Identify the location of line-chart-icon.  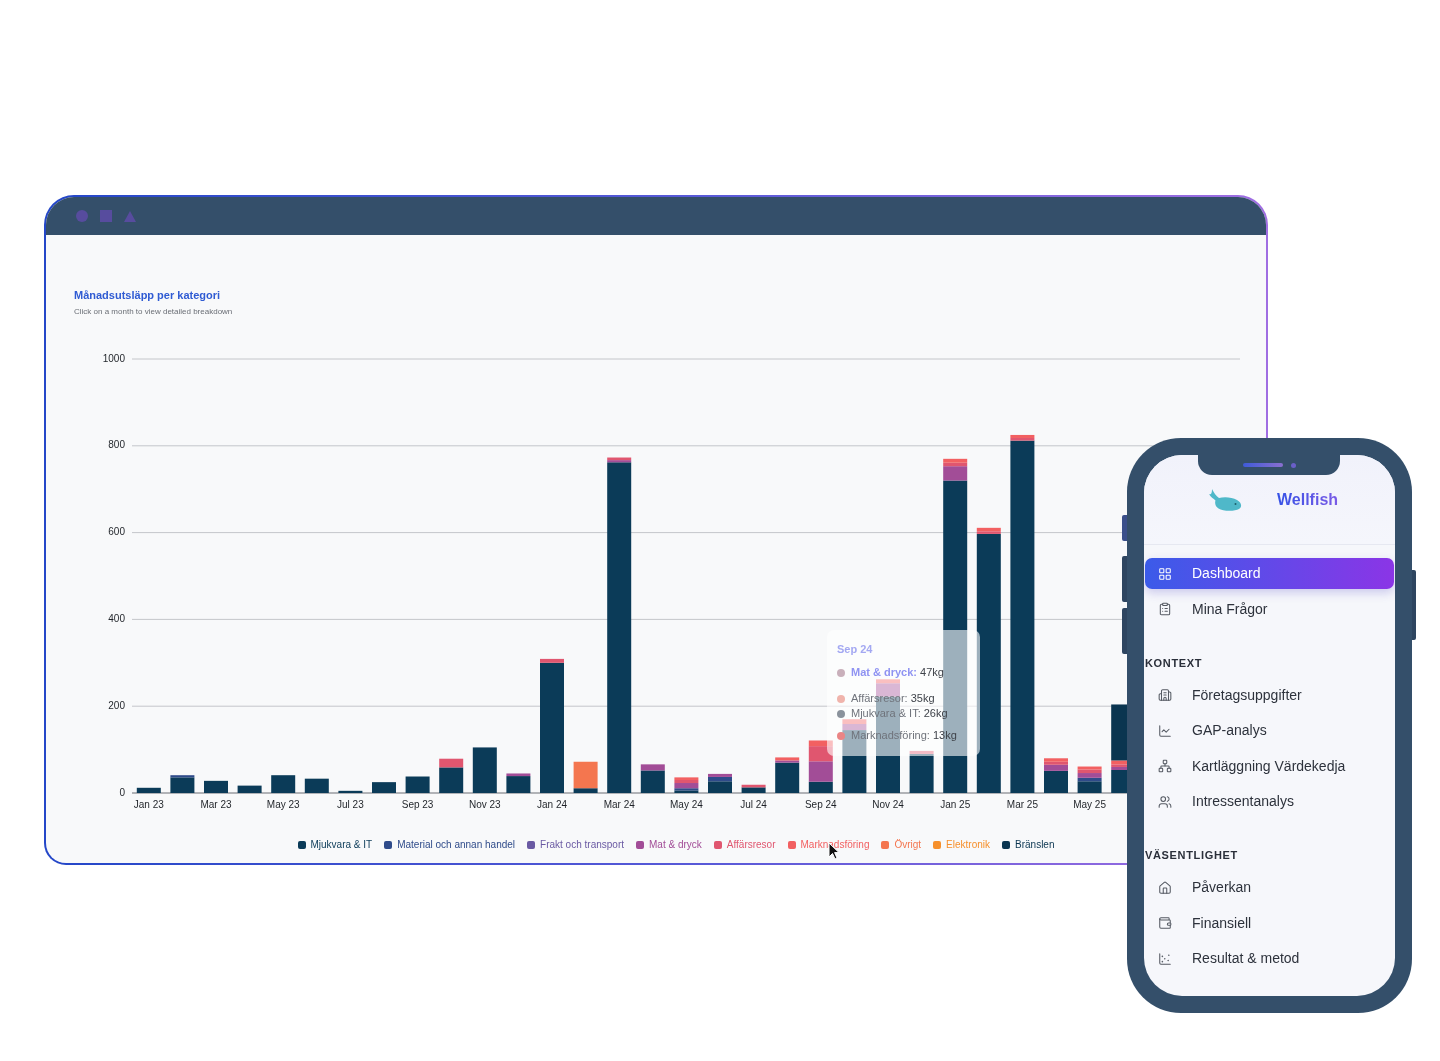
(1165, 730).